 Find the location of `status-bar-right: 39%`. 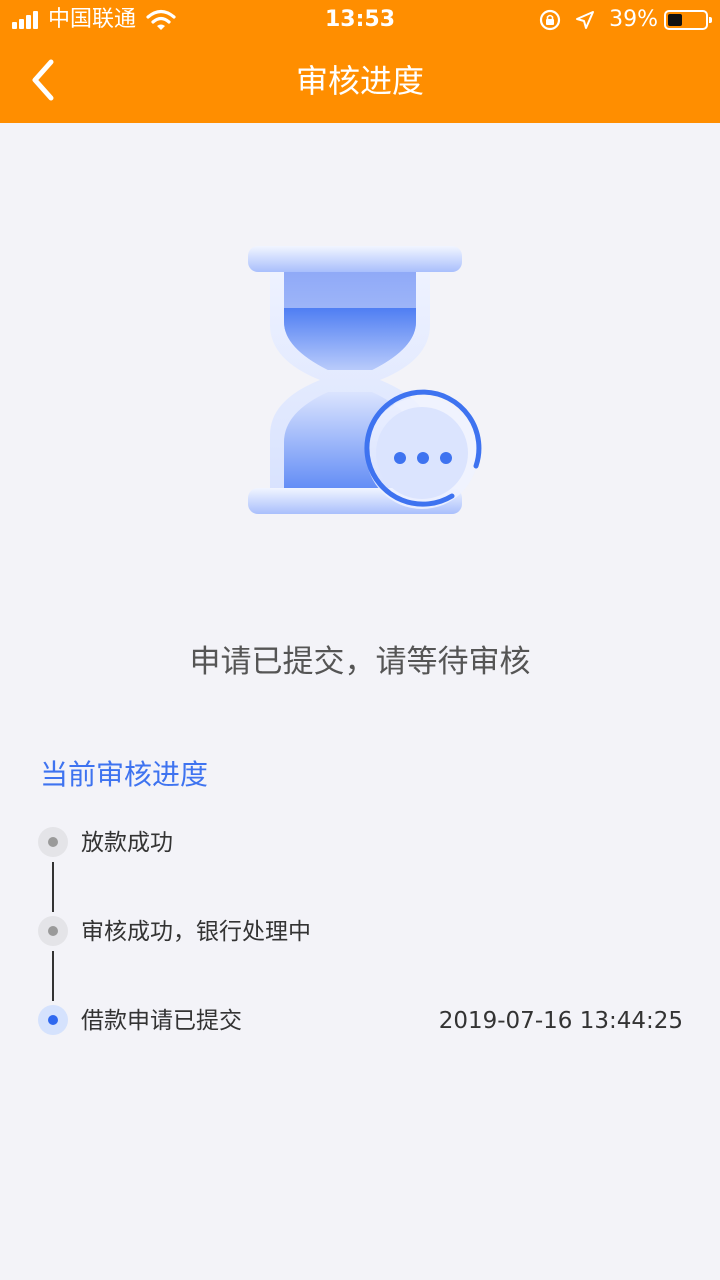

status-bar-right: 39% is located at coordinates (625, 20).